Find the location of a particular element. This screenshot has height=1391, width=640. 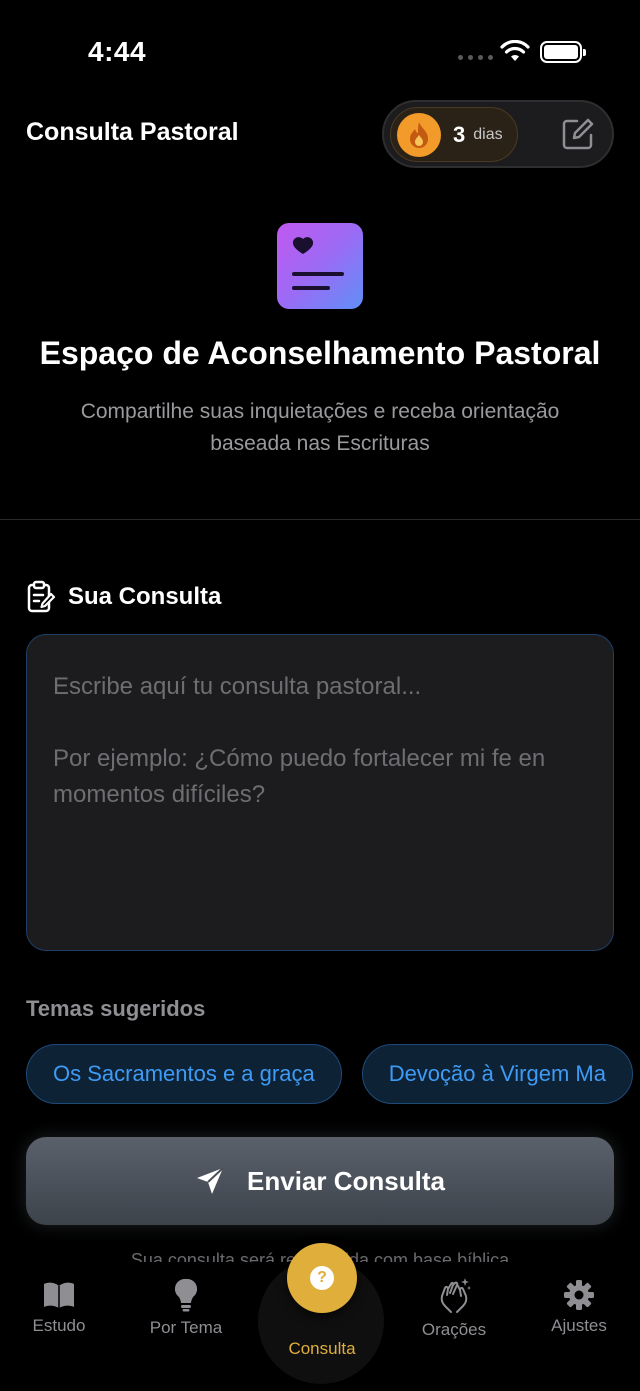

tab-ajustes: Ajustes is located at coordinates (579, 1308).